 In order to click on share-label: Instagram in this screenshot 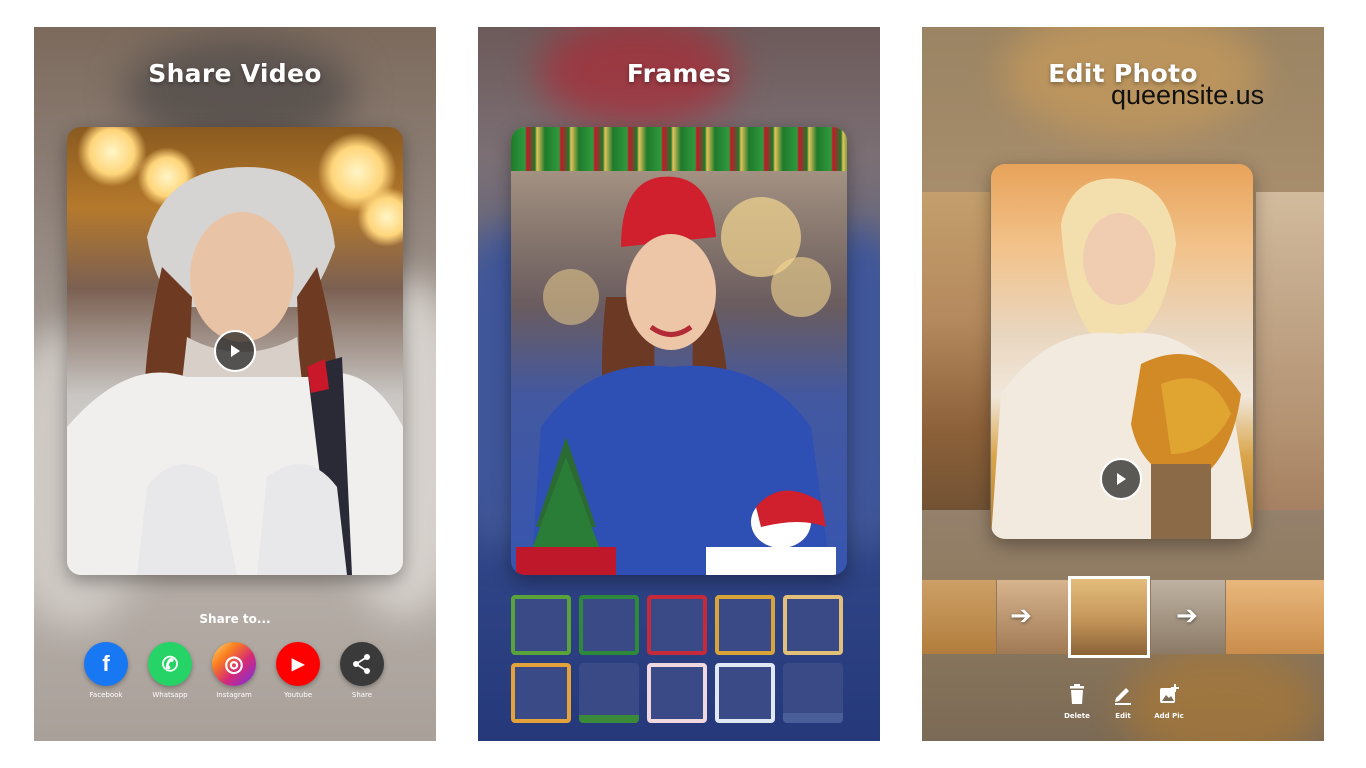, I will do `click(234, 695)`.